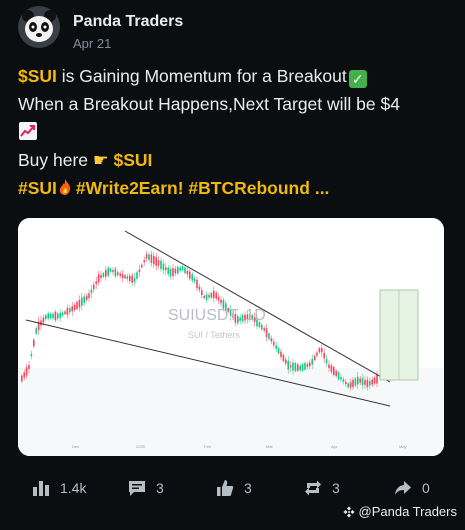  Describe the element at coordinates (233, 28) in the screenshot. I see `post-header: Panda Traders Apr 21` at that location.